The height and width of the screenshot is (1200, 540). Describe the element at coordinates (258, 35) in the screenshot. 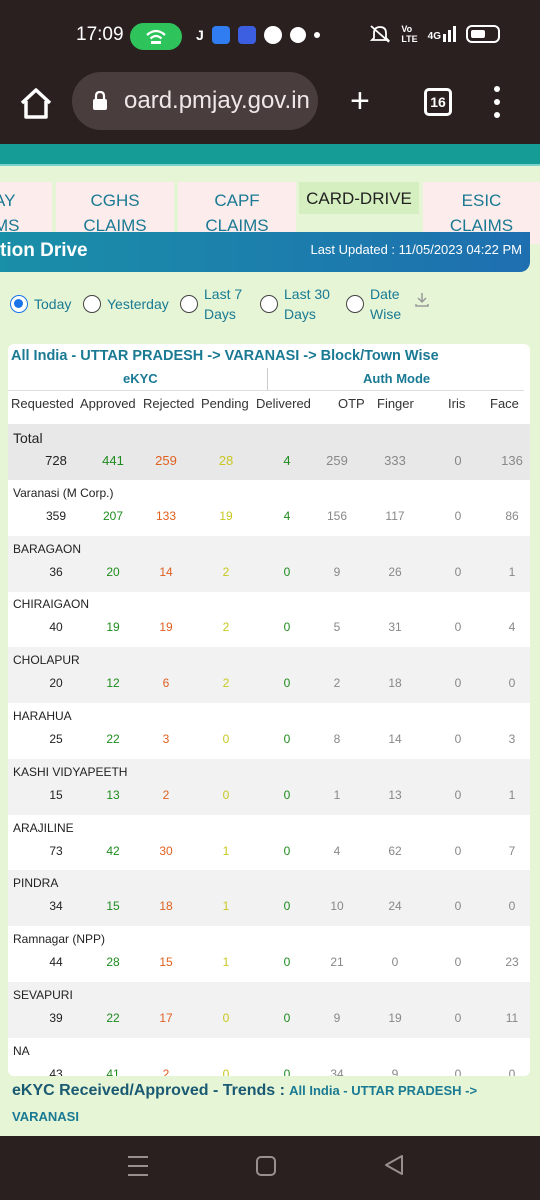

I see `notification-icons: J` at that location.